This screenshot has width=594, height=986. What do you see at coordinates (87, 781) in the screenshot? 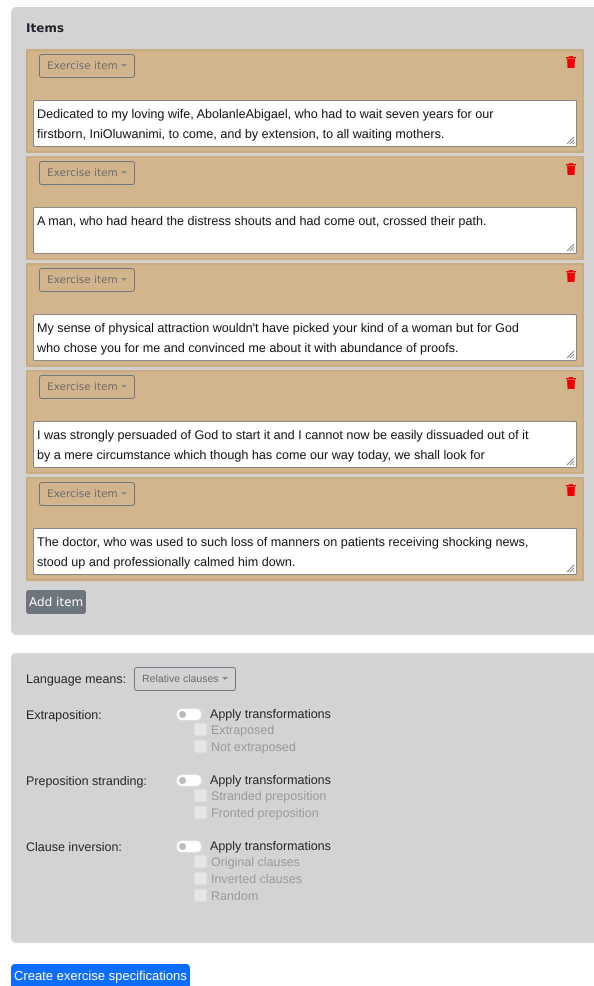
I see `group-label: Preposition stranding:` at bounding box center [87, 781].